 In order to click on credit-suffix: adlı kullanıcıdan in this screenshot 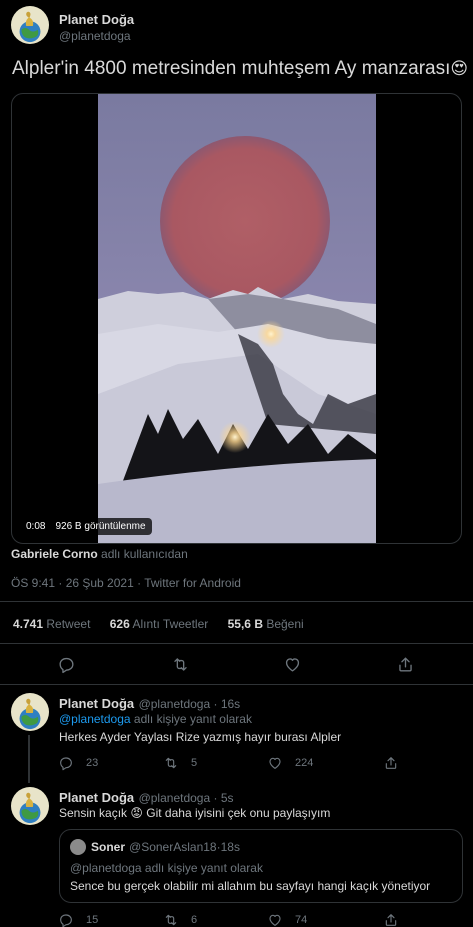, I will do `click(144, 554)`.